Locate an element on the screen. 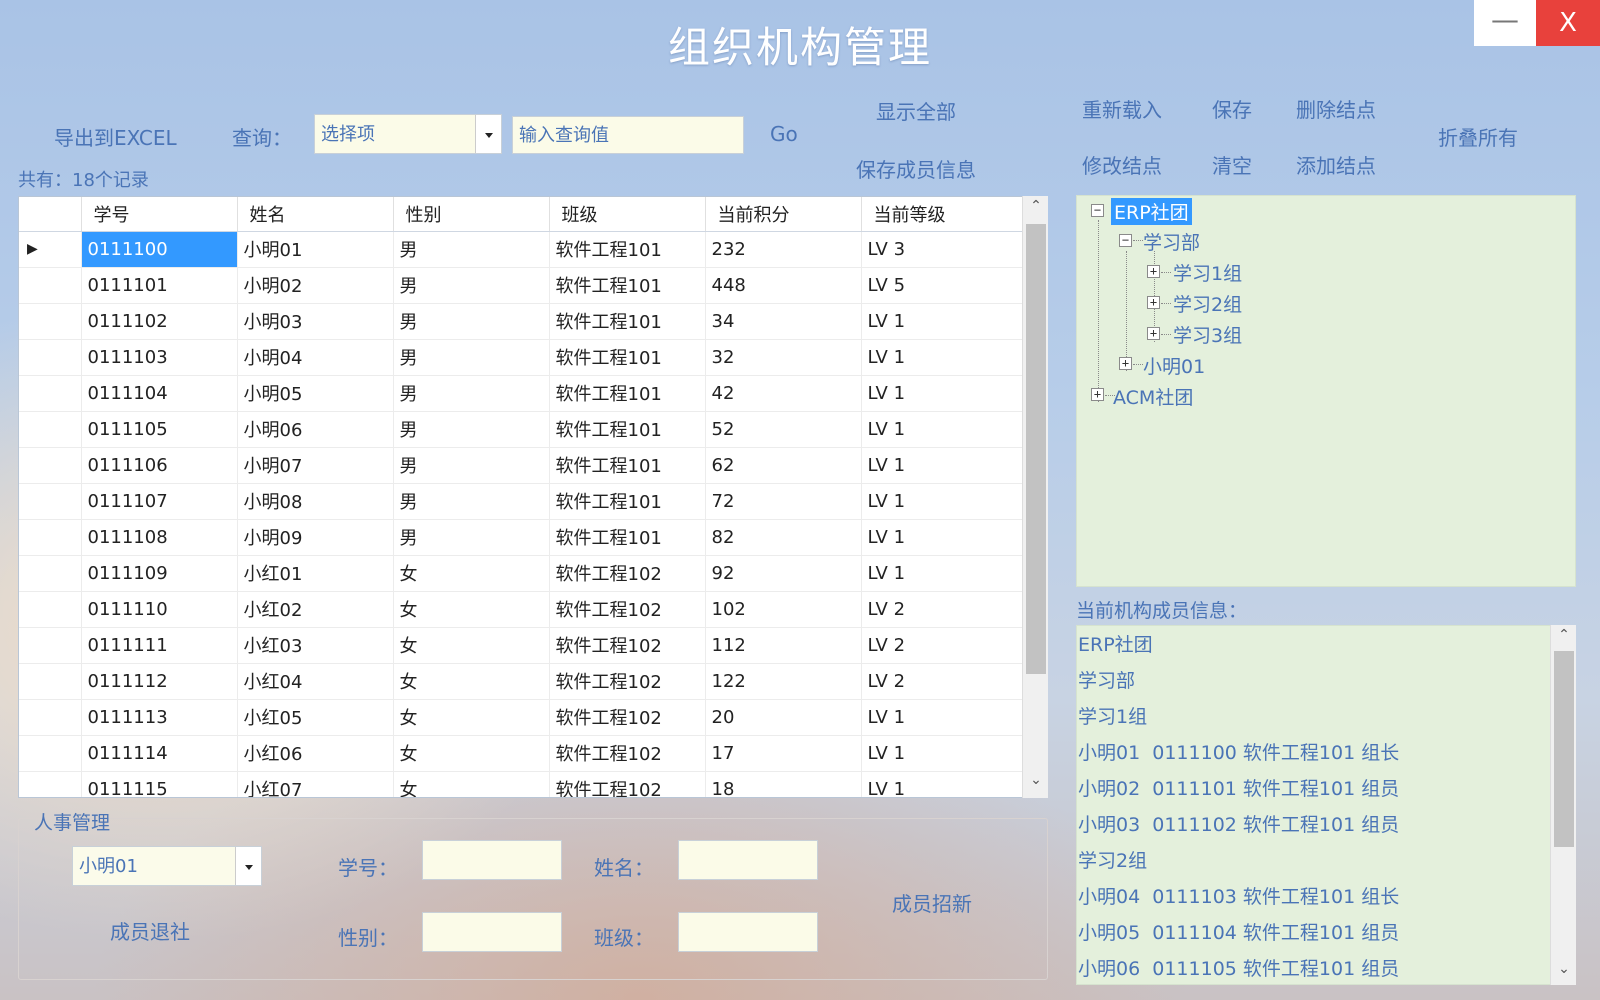 This screenshot has width=1600, height=1000. show-all-button: 显示全部 is located at coordinates (916, 110).